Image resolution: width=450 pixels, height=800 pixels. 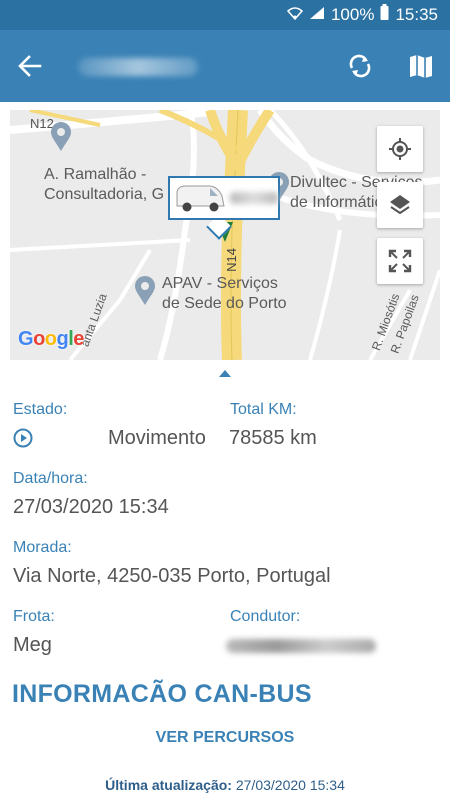 I want to click on place-label-apav-1: APAV - Serviços, so click(x=220, y=284).